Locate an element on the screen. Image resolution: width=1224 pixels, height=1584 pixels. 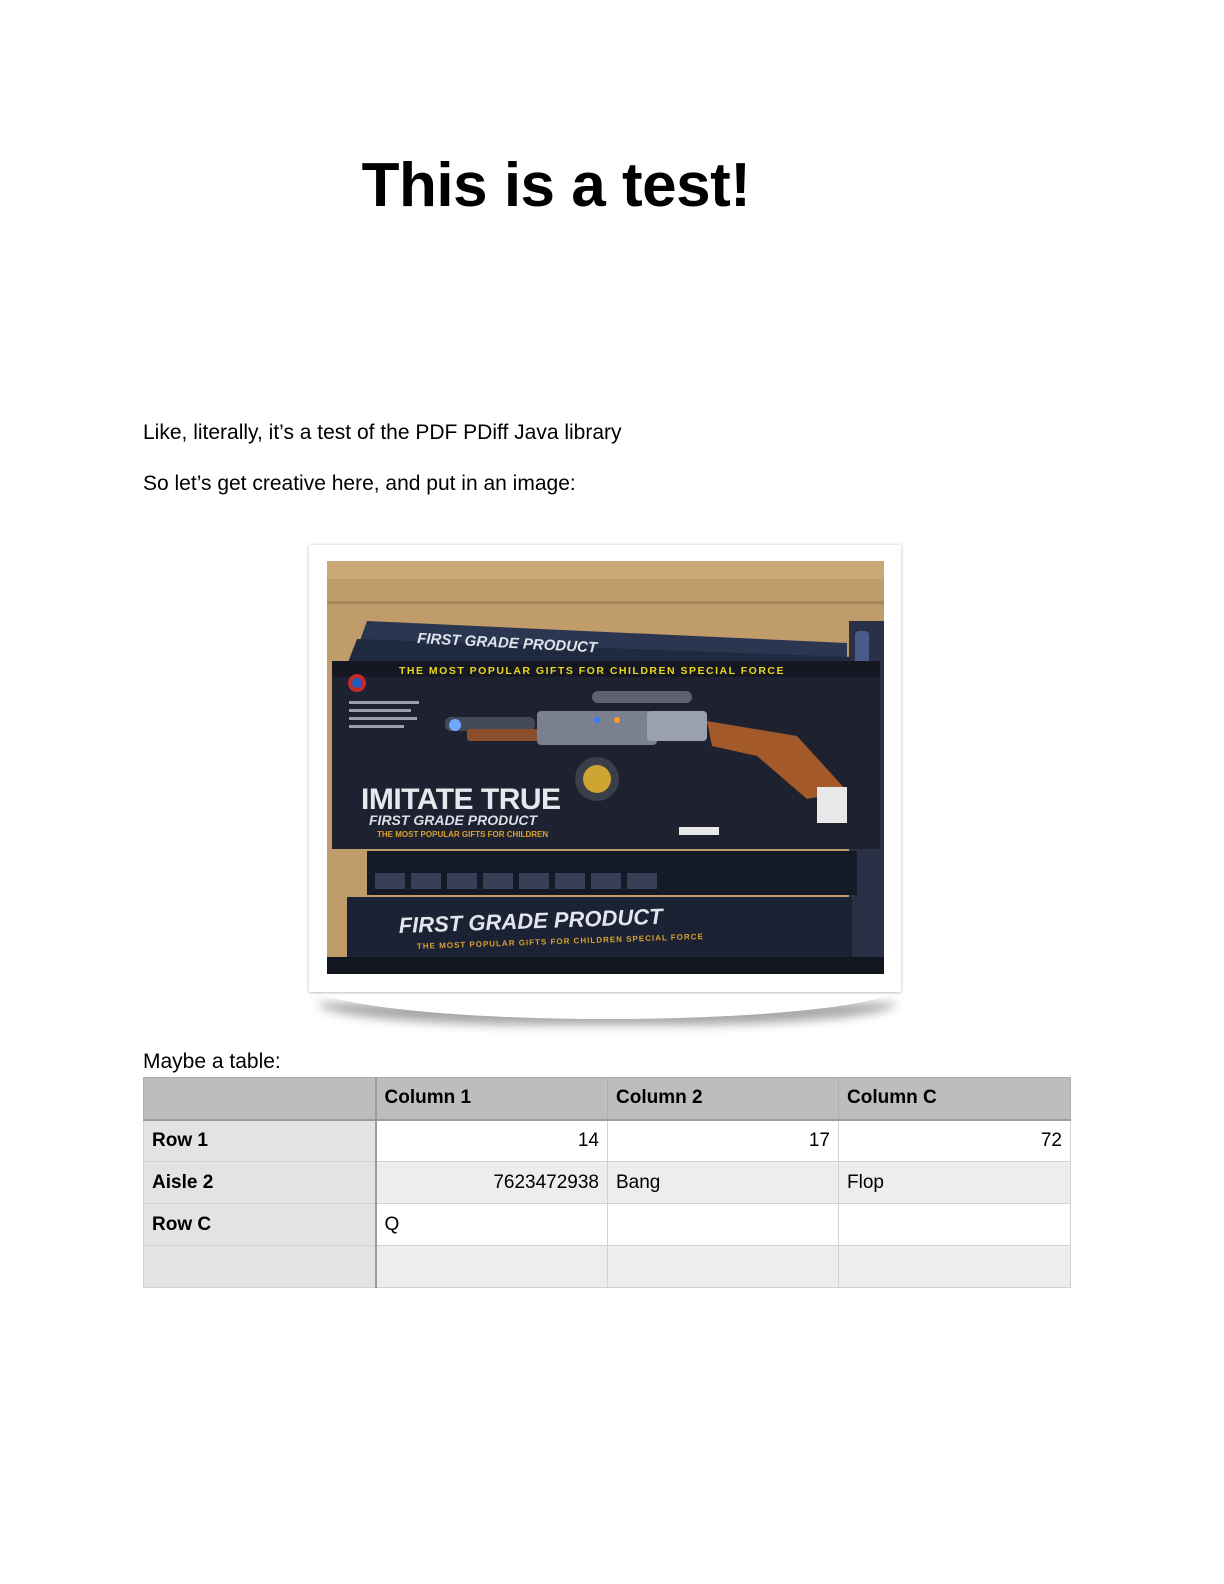
row-label: Row C is located at coordinates (260, 1224).